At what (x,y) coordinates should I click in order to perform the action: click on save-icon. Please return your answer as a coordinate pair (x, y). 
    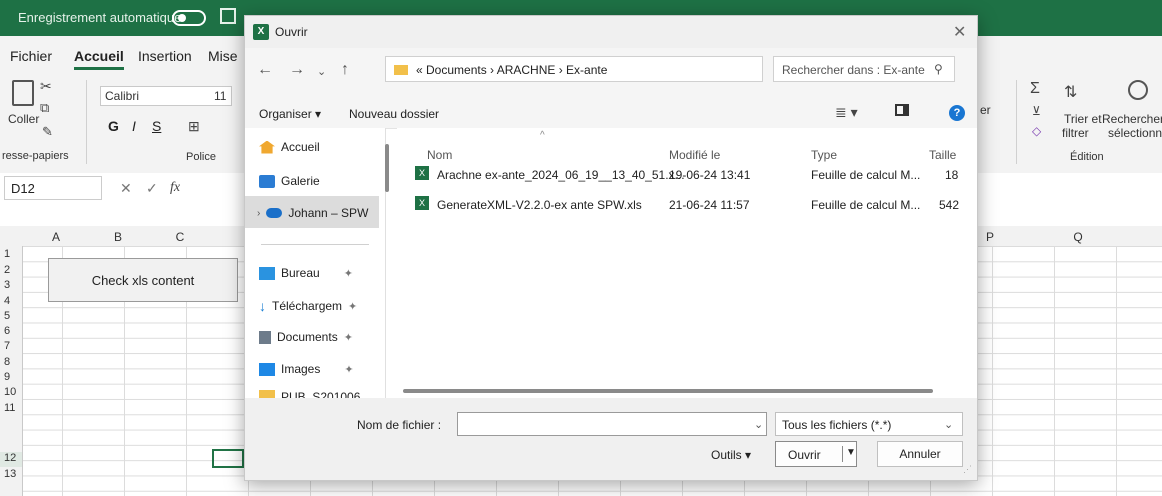
    Looking at the image, I should click on (228, 16).